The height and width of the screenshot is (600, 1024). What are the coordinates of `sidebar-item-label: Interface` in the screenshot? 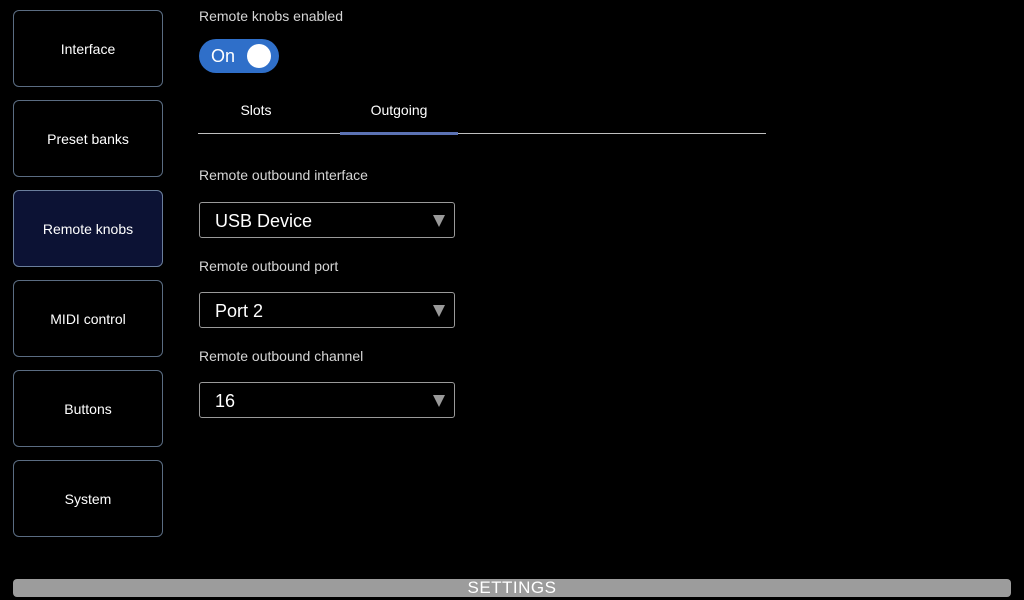 It's located at (88, 48).